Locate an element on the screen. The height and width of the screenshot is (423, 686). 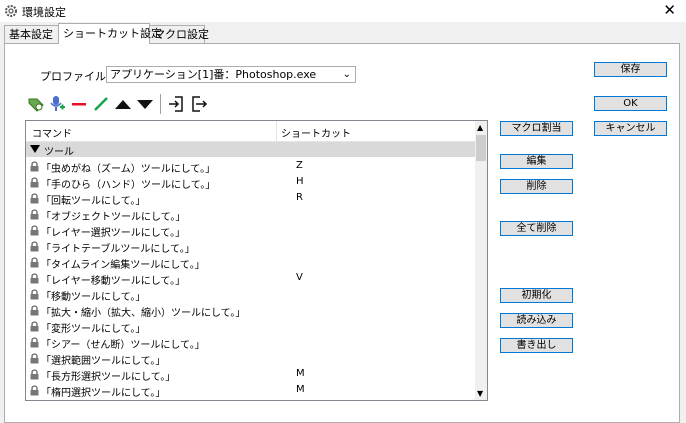
scrollbar-thumb is located at coordinates (481, 148).